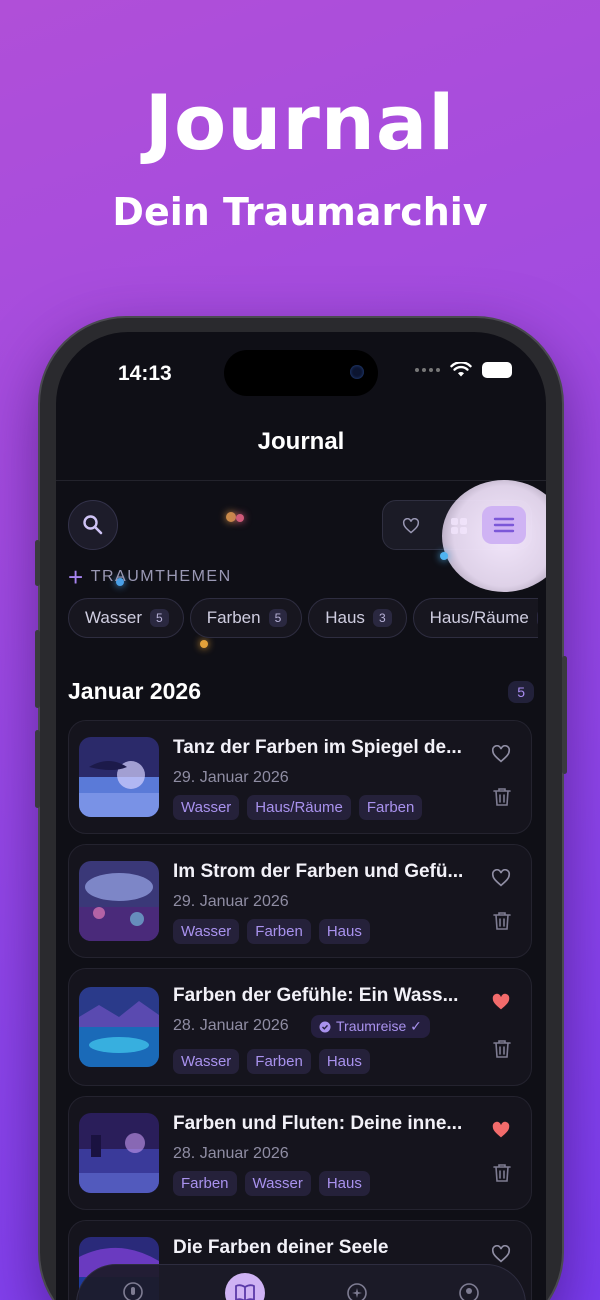 The width and height of the screenshot is (600, 1300). I want to click on hero-subtitle: Dein Traumarchiv, so click(300, 212).